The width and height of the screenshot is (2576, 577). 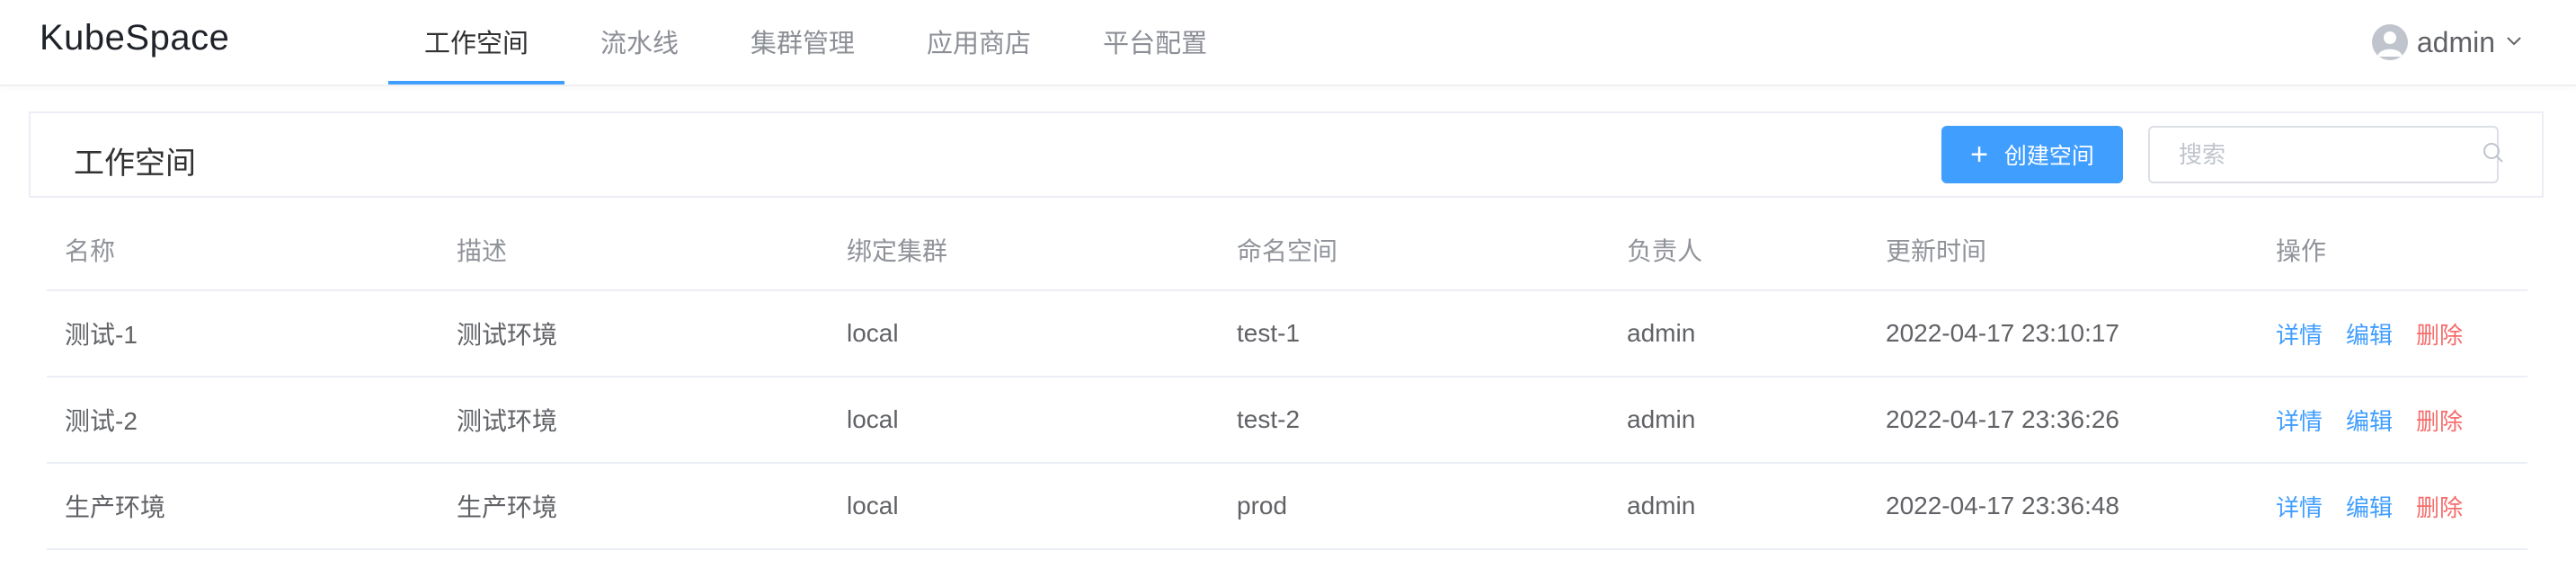 I want to click on search-box, so click(x=2325, y=154).